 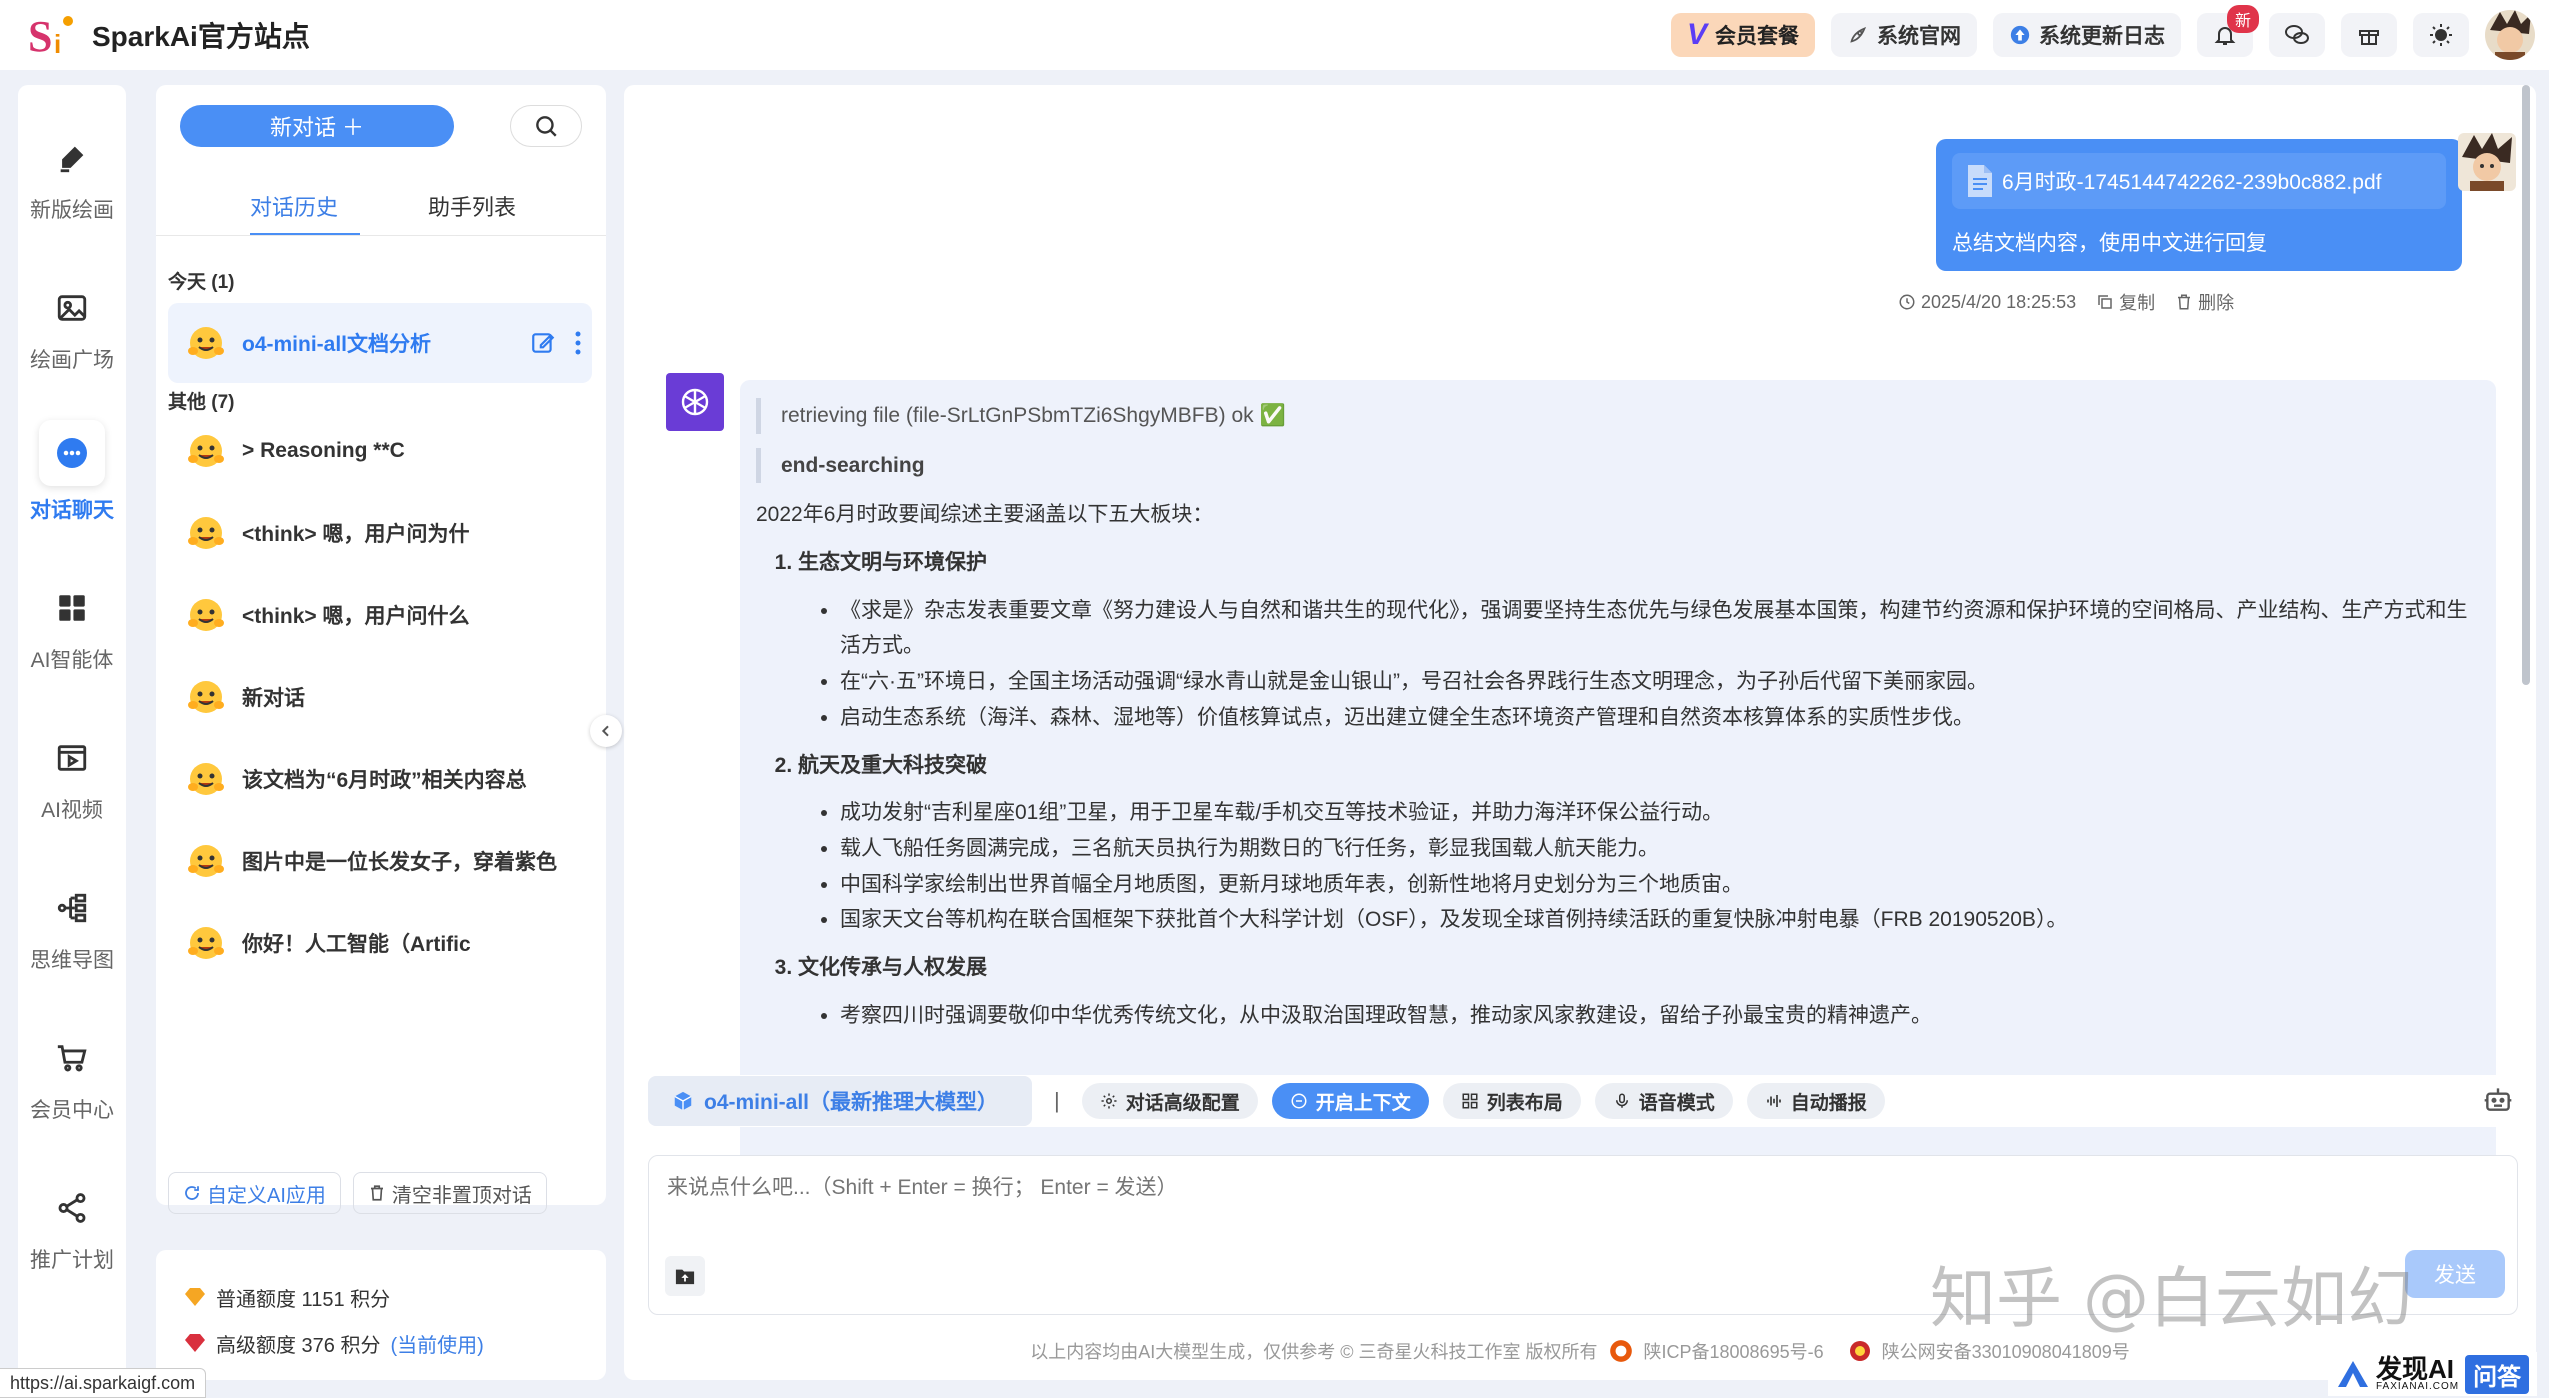 I want to click on conversation-item: 你好！人工智能（Artific, so click(x=380, y=943).